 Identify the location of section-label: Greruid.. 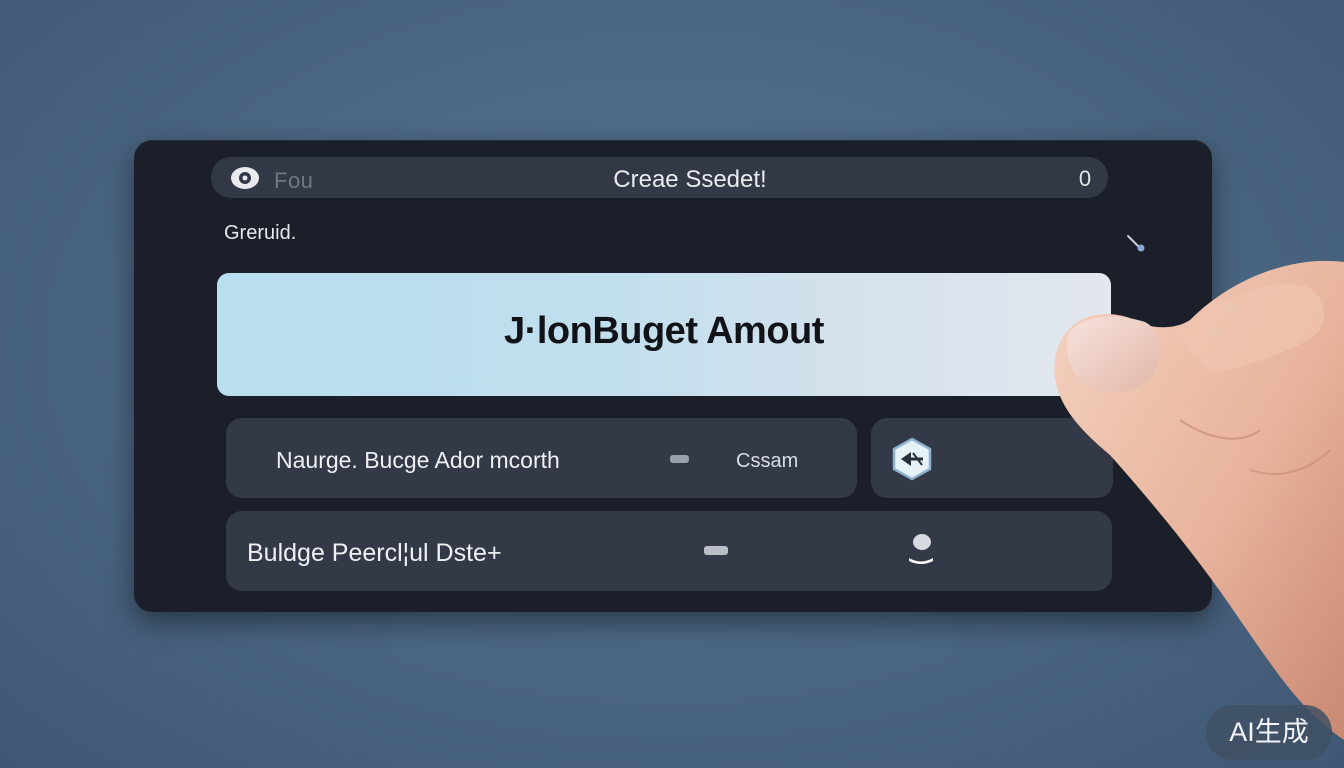
(260, 233).